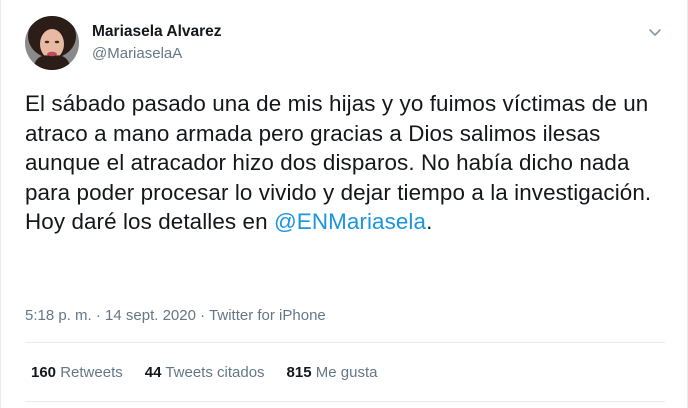 Image resolution: width=688 pixels, height=408 pixels. I want to click on retweets-label: Retweets, so click(91, 372).